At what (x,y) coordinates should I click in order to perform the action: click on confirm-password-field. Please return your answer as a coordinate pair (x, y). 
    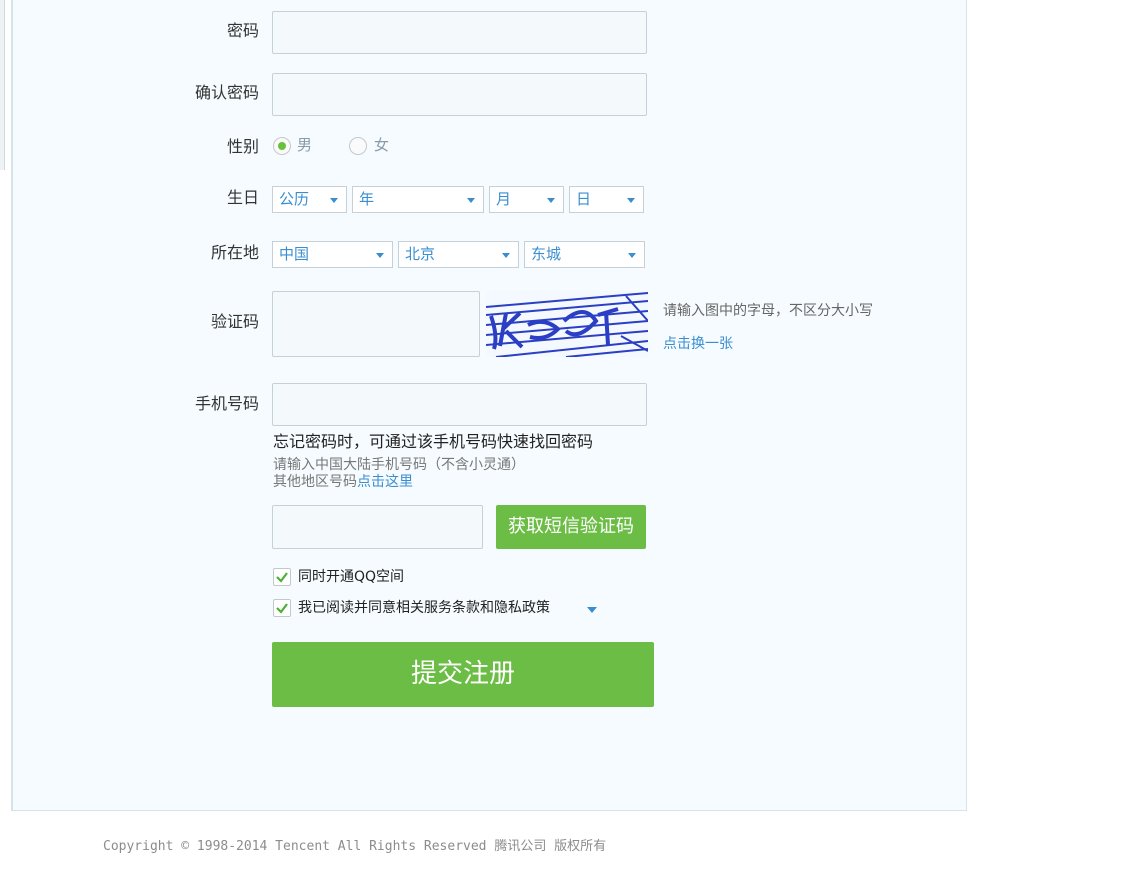
    Looking at the image, I should click on (459, 94).